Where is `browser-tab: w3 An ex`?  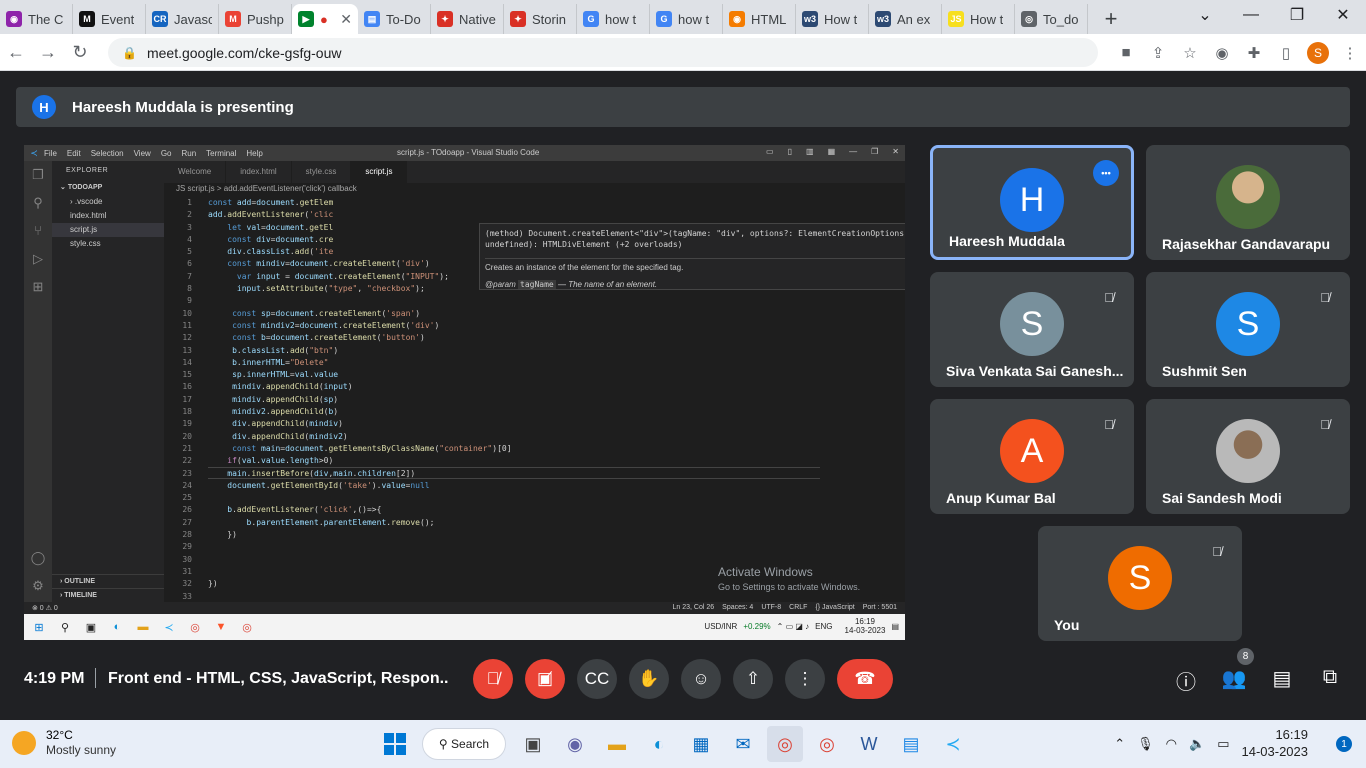
browser-tab: w3 An ex is located at coordinates (905, 19).